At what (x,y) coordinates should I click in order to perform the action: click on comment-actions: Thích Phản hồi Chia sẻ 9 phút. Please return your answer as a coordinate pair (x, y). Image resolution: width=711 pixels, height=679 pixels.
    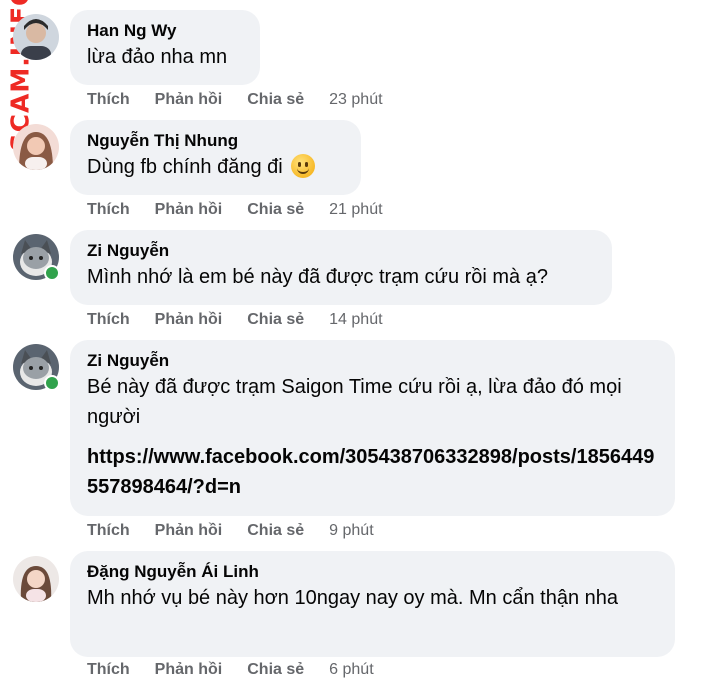
    Looking at the image, I should click on (230, 531).